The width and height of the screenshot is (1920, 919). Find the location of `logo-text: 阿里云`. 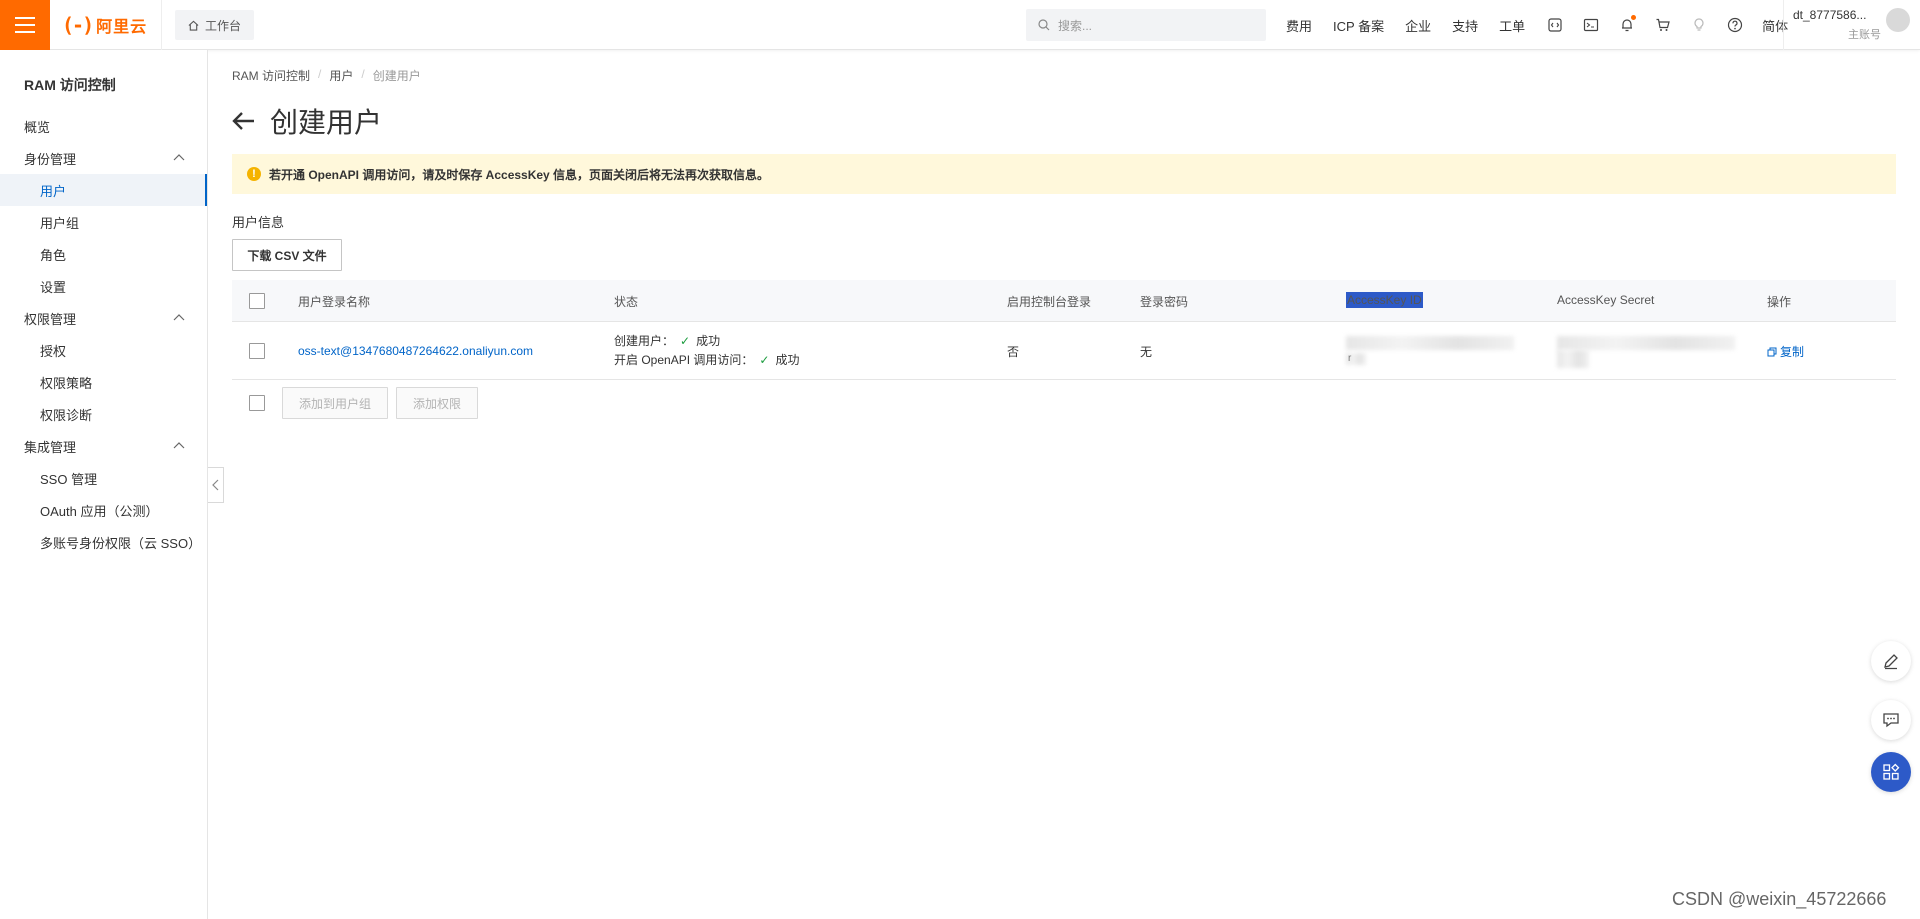

logo-text: 阿里云 is located at coordinates (122, 27).